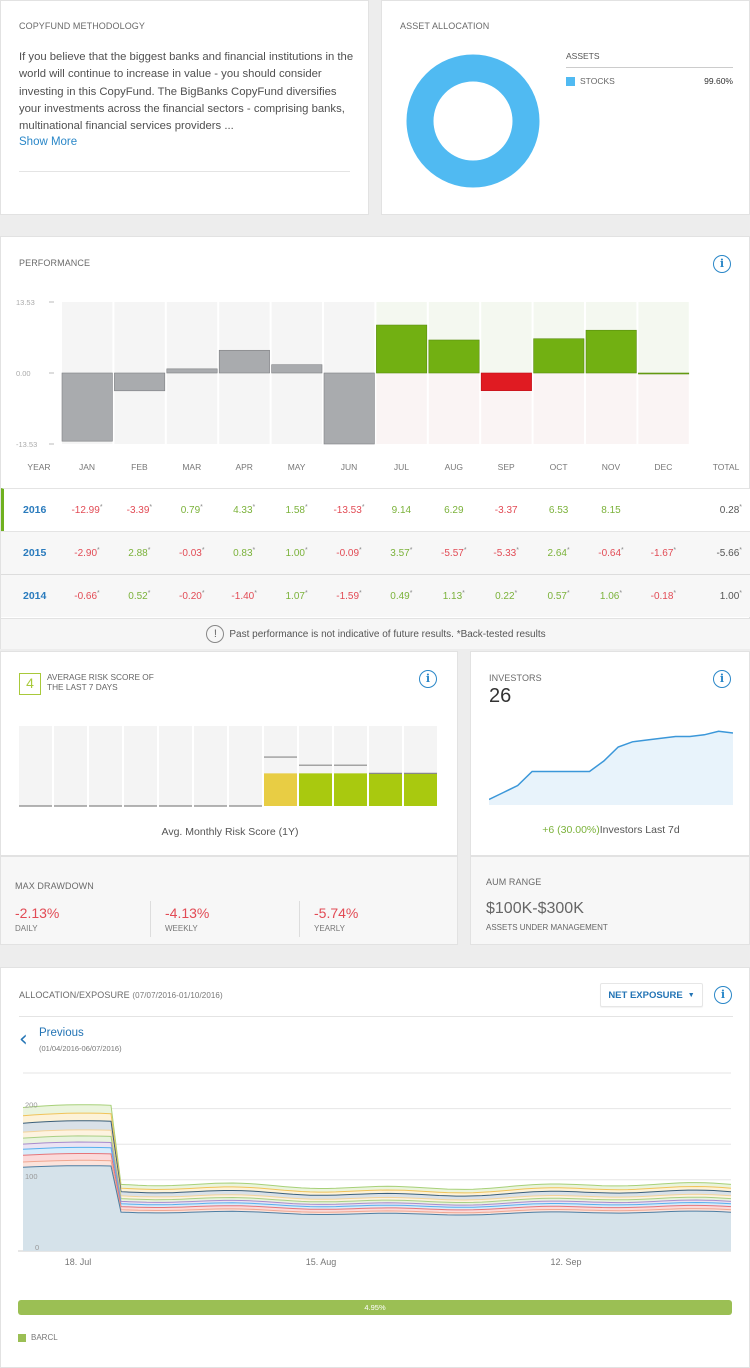  What do you see at coordinates (321, 1262) in the screenshot?
I see `x-tick-label: 15. Aug` at bounding box center [321, 1262].